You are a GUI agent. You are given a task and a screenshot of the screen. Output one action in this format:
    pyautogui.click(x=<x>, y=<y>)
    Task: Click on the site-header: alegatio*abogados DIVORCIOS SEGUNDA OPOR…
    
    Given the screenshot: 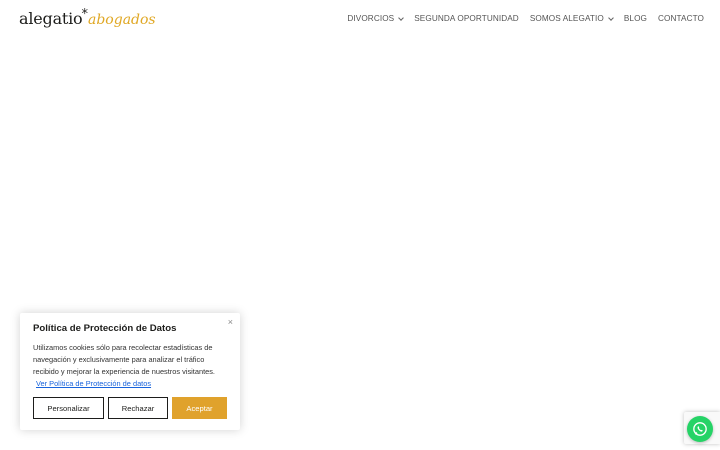 What is the action you would take?
    pyautogui.click(x=360, y=20)
    